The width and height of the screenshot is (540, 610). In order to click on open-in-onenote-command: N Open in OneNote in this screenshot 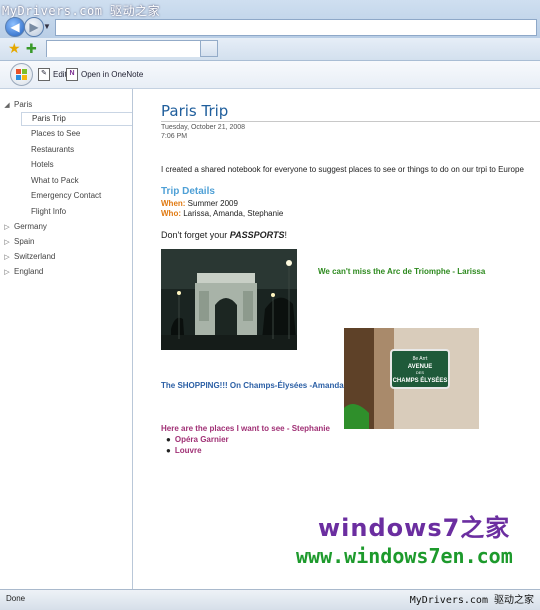, I will do `click(104, 74)`.